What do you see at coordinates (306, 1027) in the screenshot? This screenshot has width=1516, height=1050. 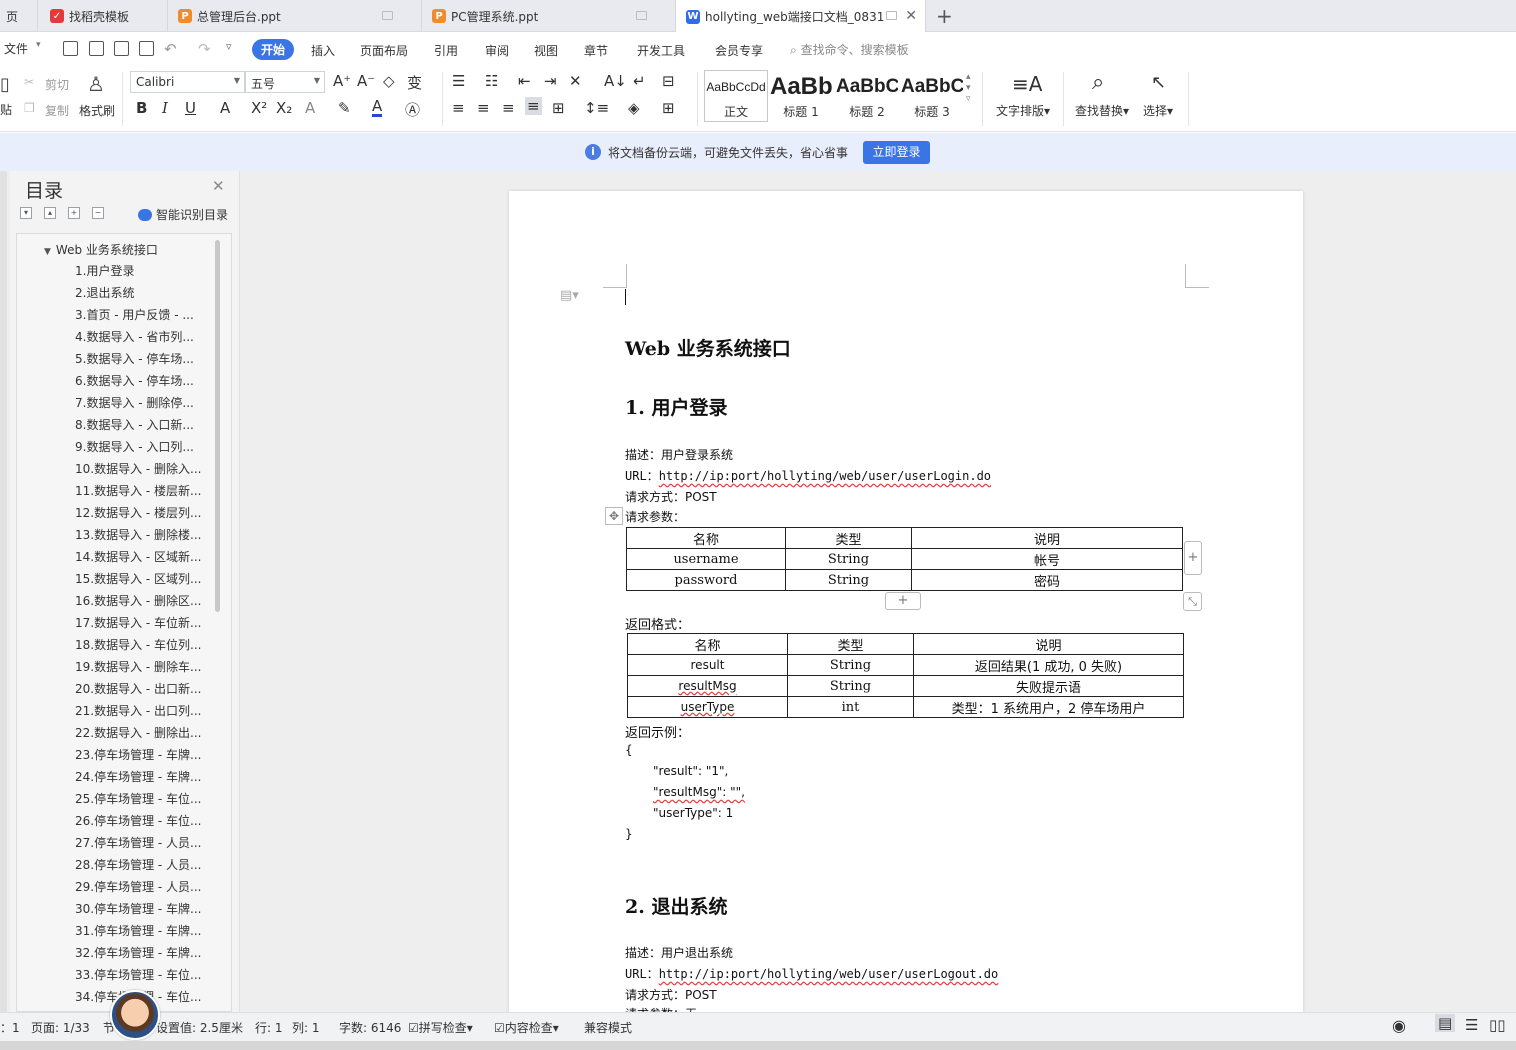 I see `status-column: 列: 1` at bounding box center [306, 1027].